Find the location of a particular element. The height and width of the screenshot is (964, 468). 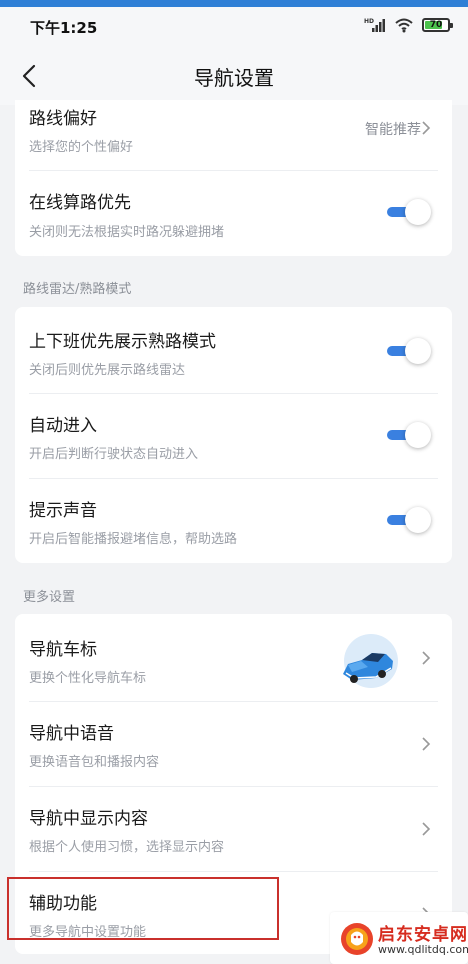

auto-enter-row: 自动进入 开启后判断行驶状态自动进入 is located at coordinates (233, 436).